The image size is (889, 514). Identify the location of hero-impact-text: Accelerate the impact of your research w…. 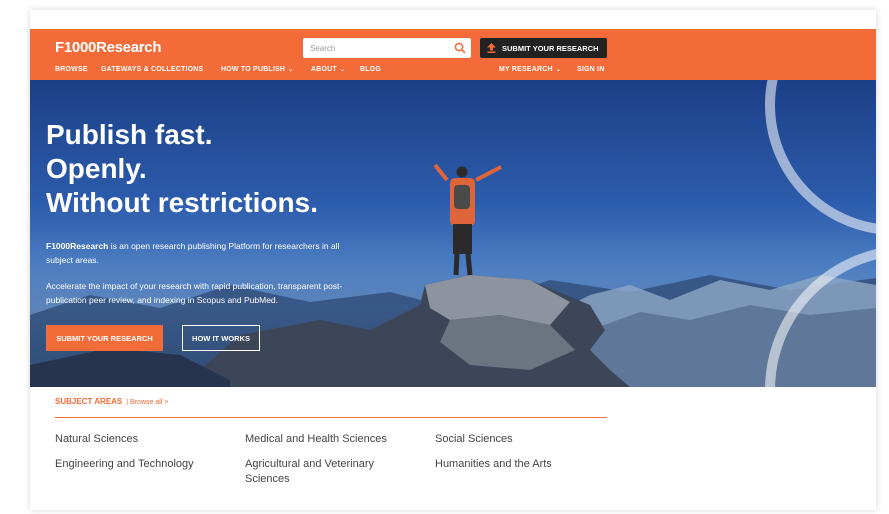
(194, 293).